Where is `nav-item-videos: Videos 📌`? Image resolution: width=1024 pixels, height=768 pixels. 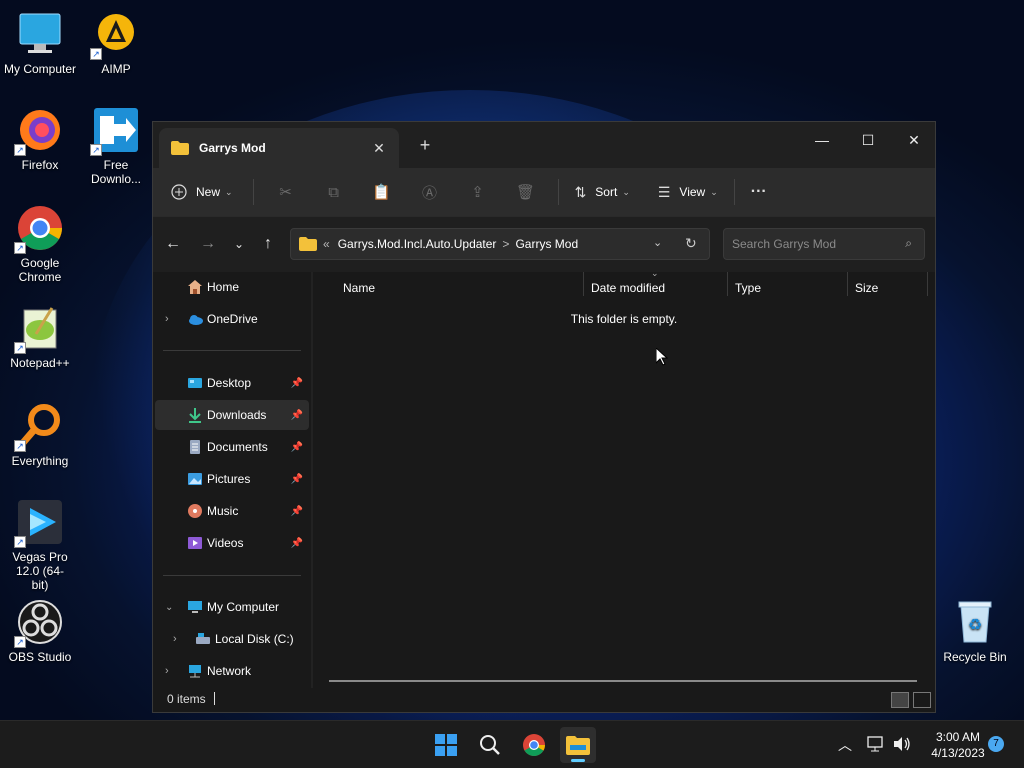 nav-item-videos: Videos 📌 is located at coordinates (232, 543).